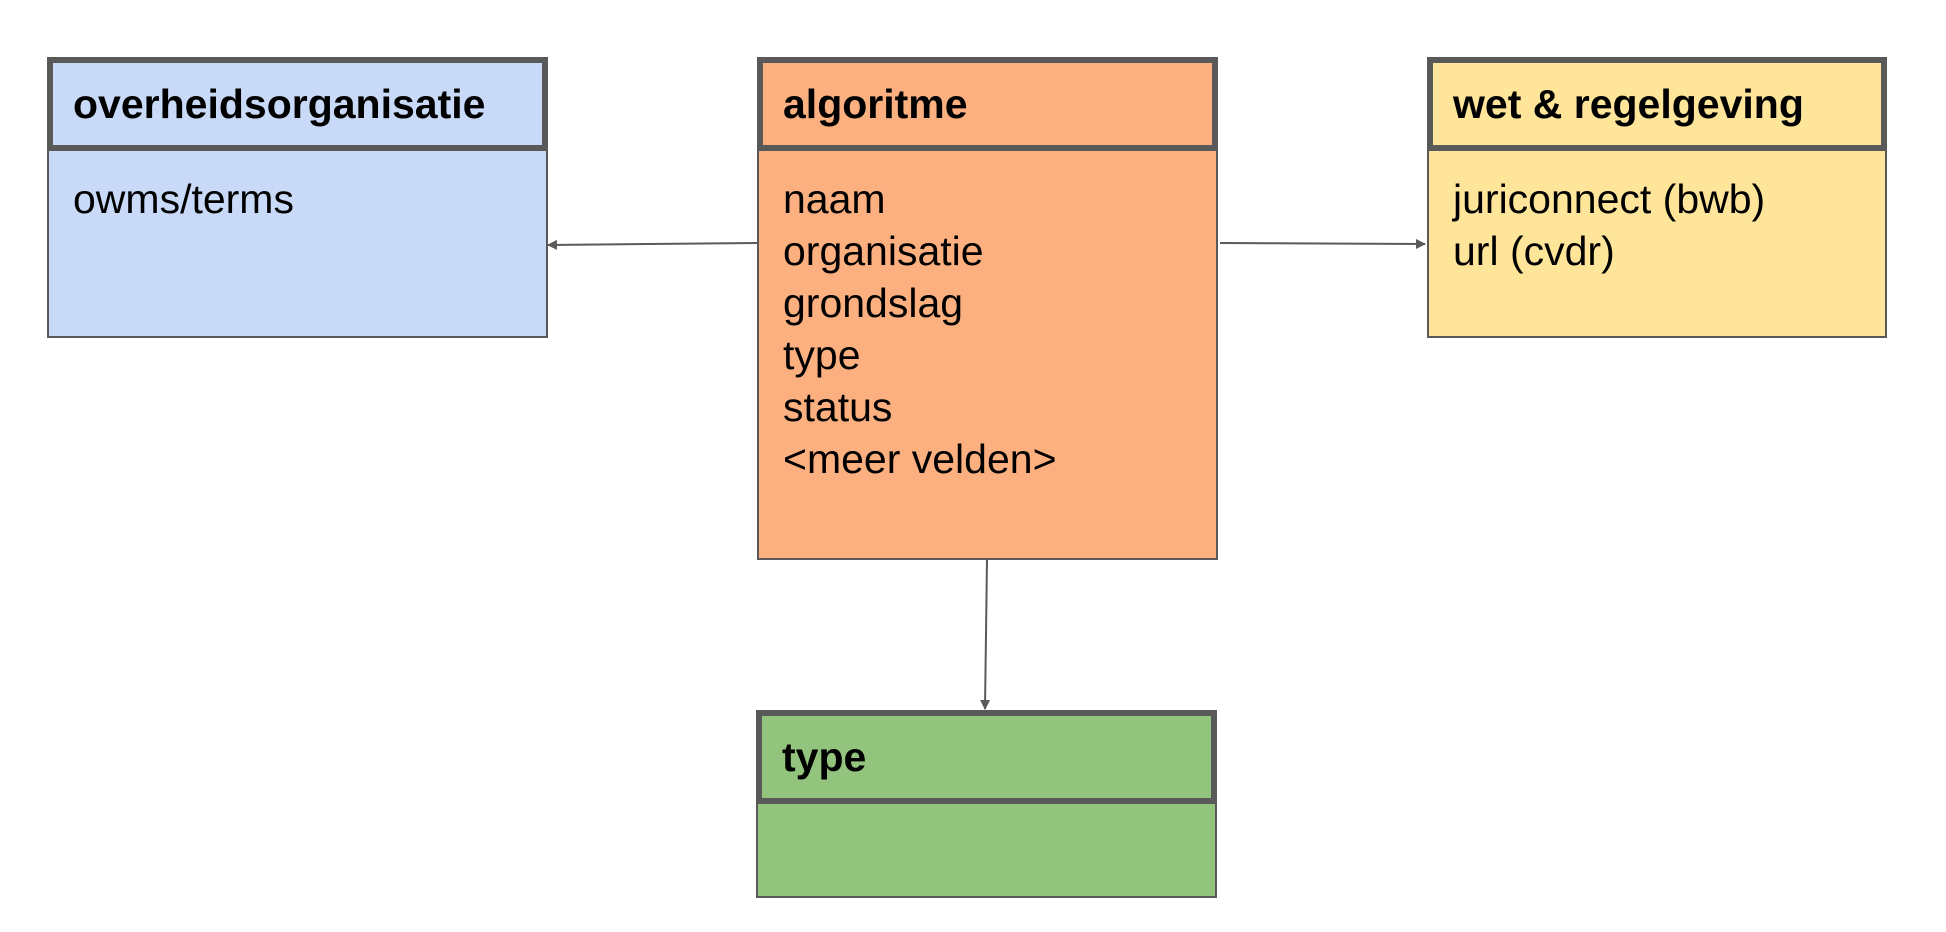 Image resolution: width=1946 pixels, height=932 pixels. Describe the element at coordinates (920, 459) in the screenshot. I see `field-meer-velden: <meer velden>` at that location.